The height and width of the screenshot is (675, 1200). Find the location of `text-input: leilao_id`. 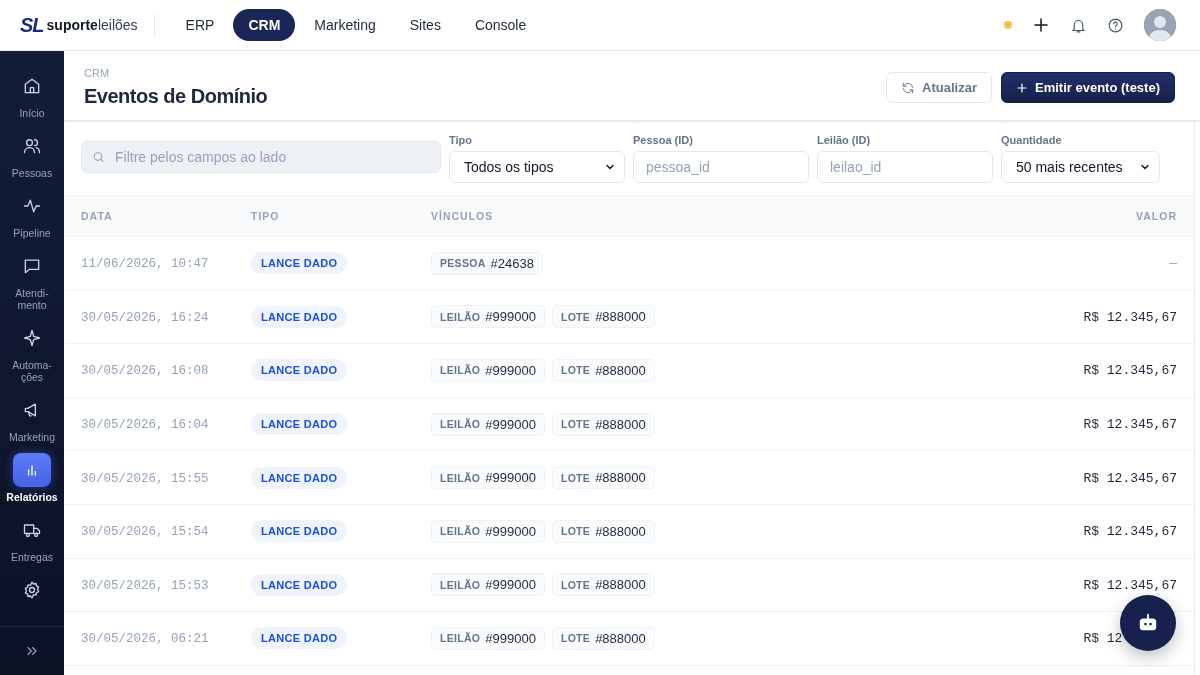

text-input: leilao_id is located at coordinates (905, 167).